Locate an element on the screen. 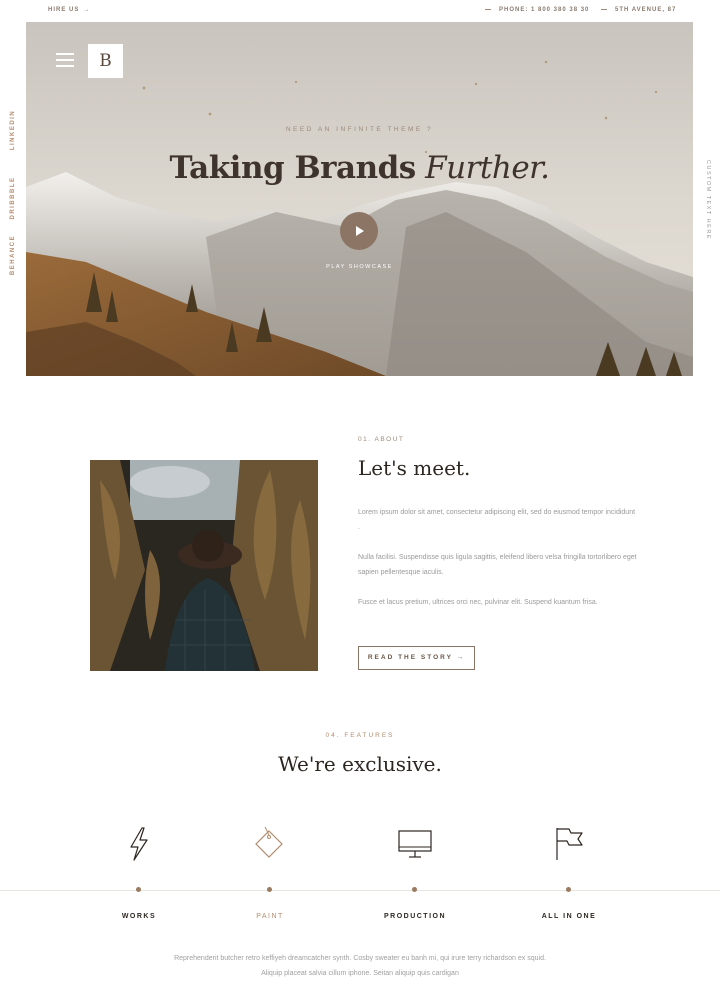  hire-us-link: HIRE US → is located at coordinates (69, 10).